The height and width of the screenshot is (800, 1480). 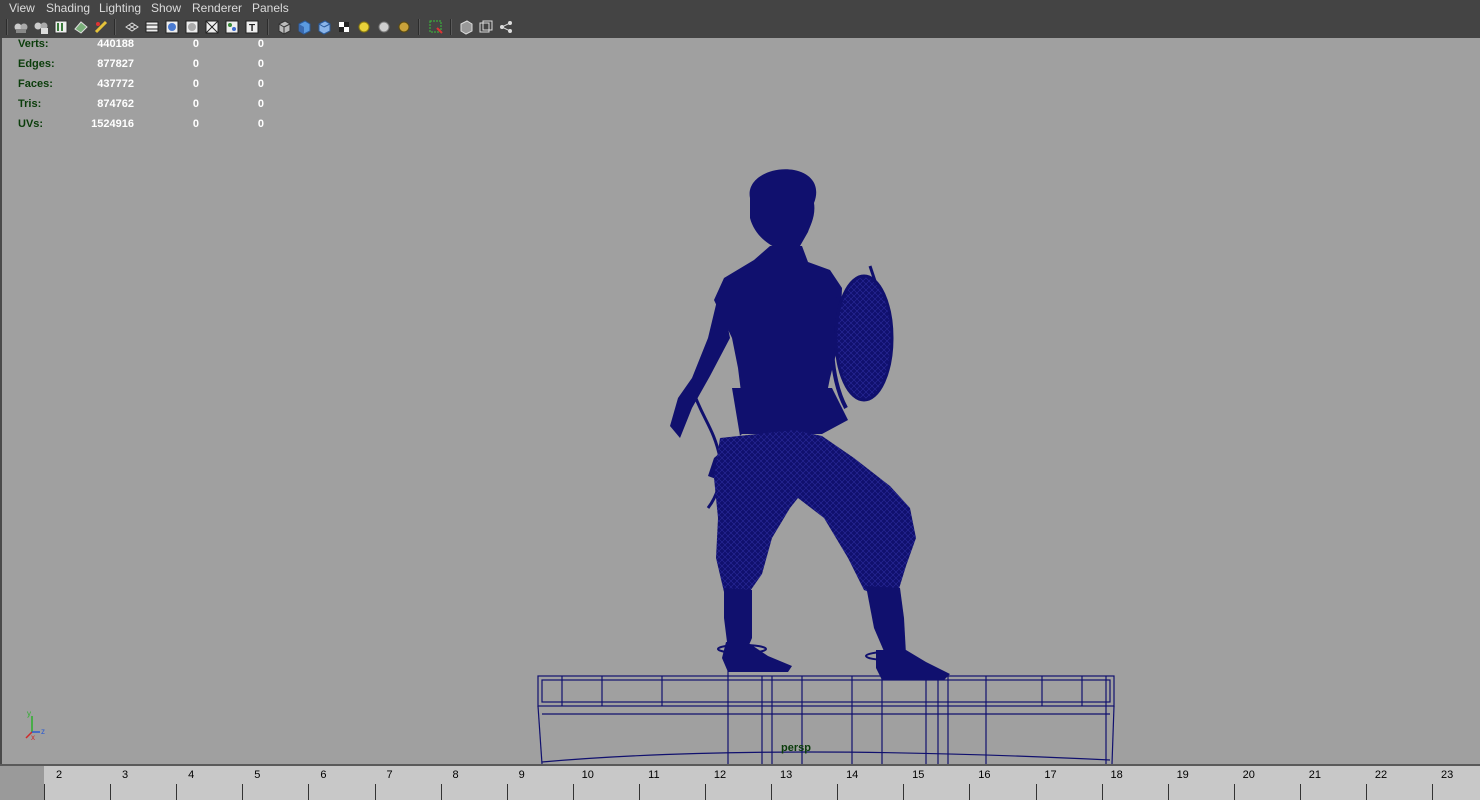 I want to click on timeline-frame-label: 3, so click(x=125, y=775).